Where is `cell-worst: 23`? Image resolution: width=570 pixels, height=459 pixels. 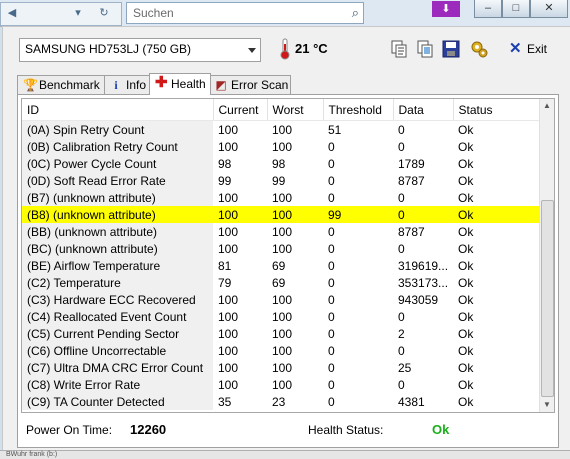 cell-worst: 23 is located at coordinates (279, 401).